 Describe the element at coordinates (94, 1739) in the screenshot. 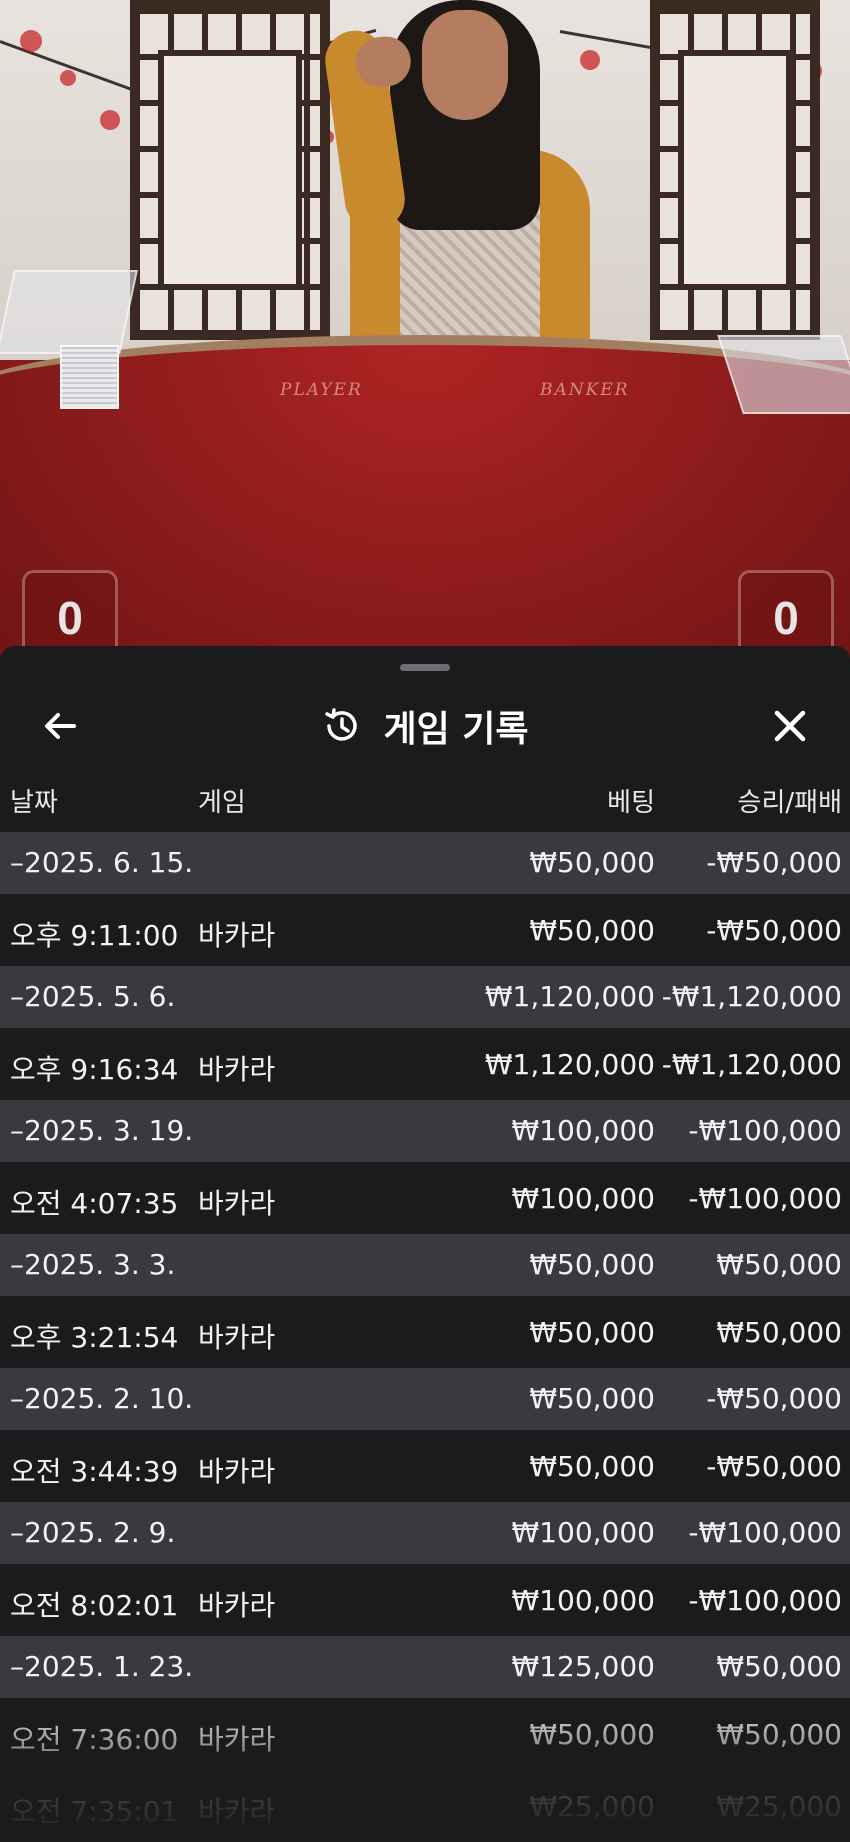

I see `row-time: 오전 7:36:00` at that location.